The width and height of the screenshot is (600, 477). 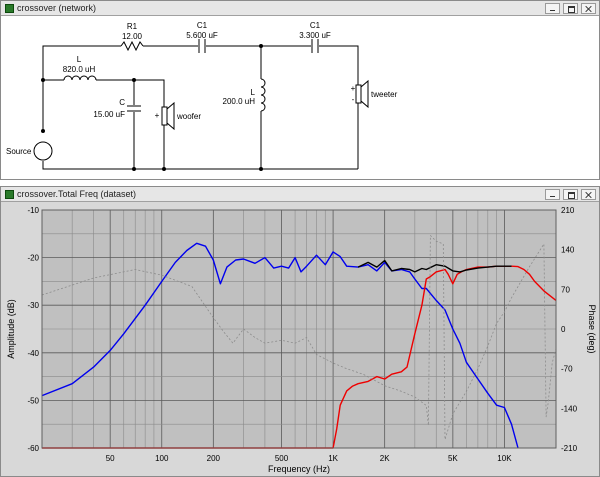 I want to click on c1b-value: 3.300 uF, so click(x=315, y=35).